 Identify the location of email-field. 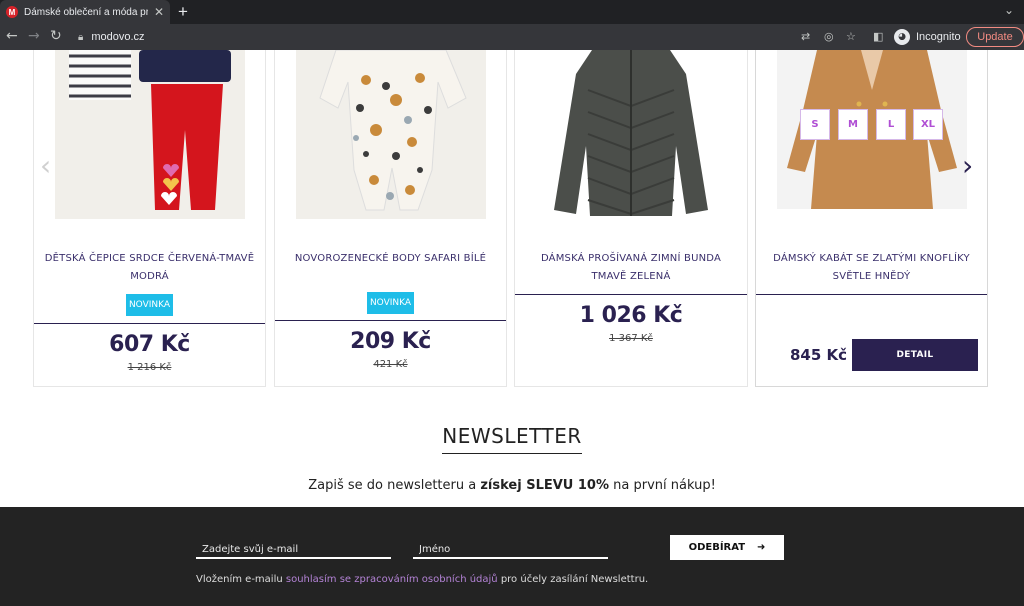
(293, 548).